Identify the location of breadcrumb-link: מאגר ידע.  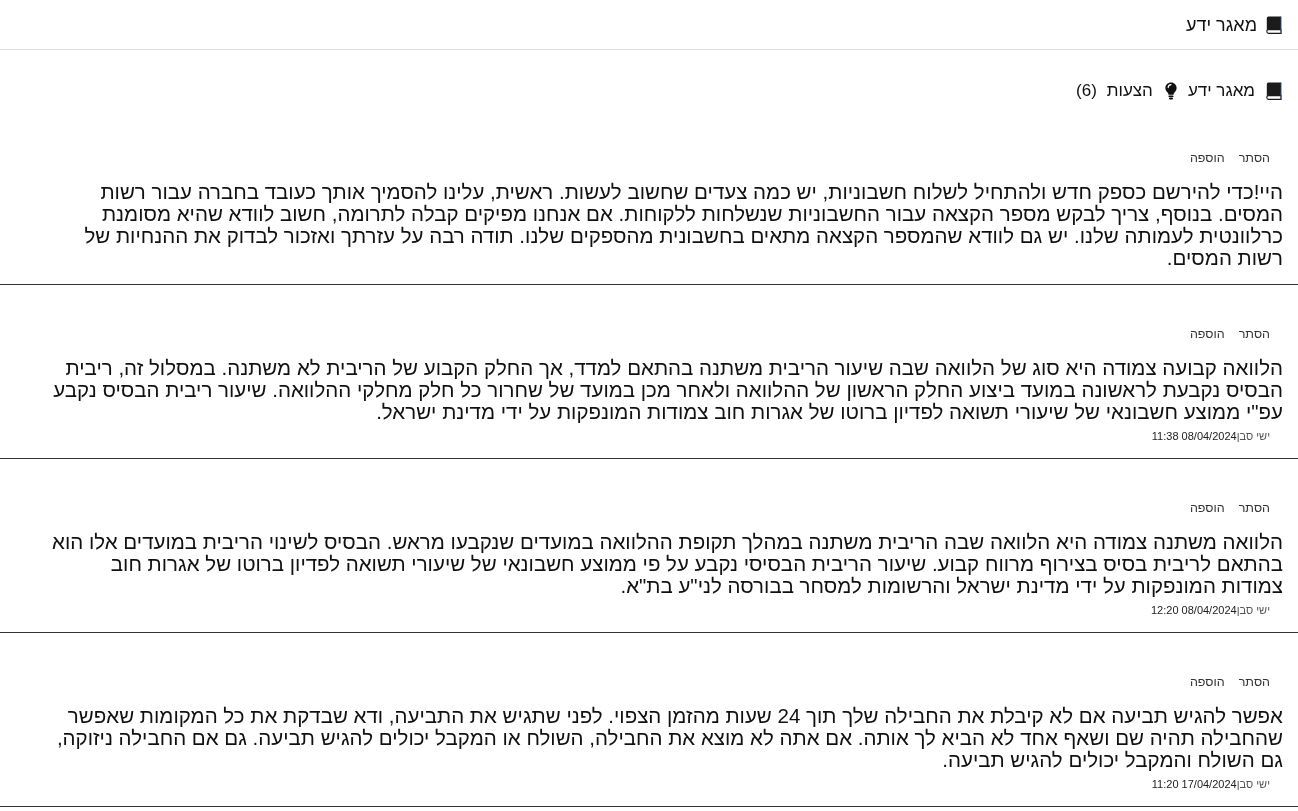
(1221, 91).